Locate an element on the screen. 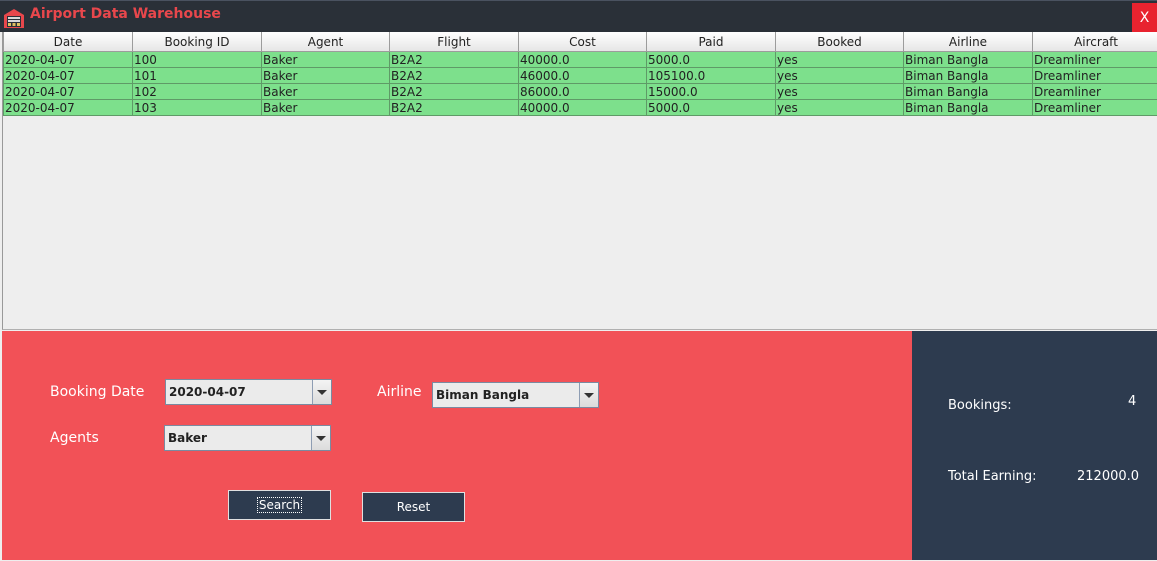 Image resolution: width=1157 pixels, height=561 pixels. table-cell: 15000.0 is located at coordinates (711, 91).